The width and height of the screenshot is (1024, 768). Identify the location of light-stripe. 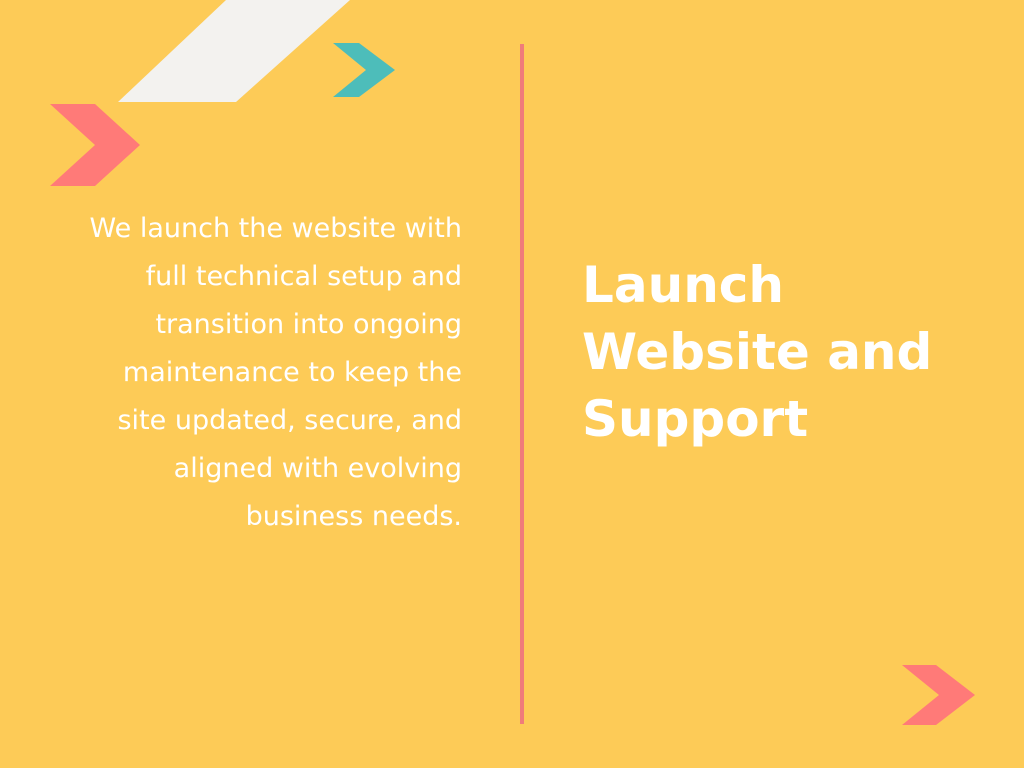
(234, 51).